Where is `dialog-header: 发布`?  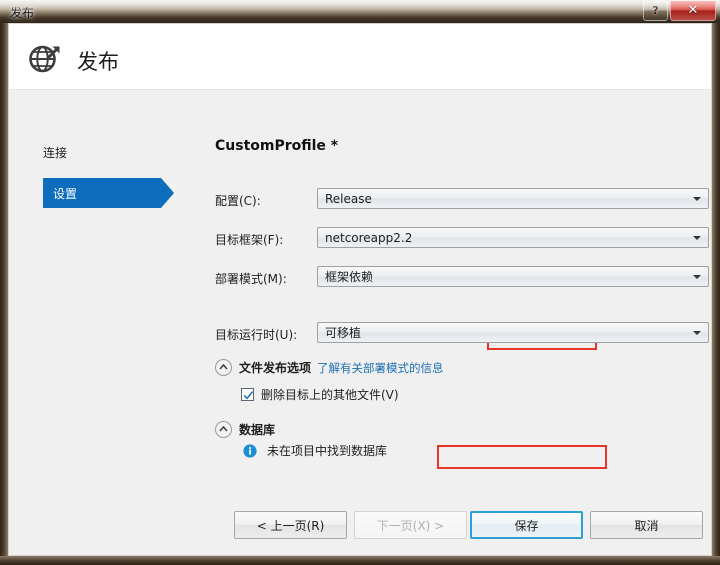 dialog-header: 发布 is located at coordinates (360, 57).